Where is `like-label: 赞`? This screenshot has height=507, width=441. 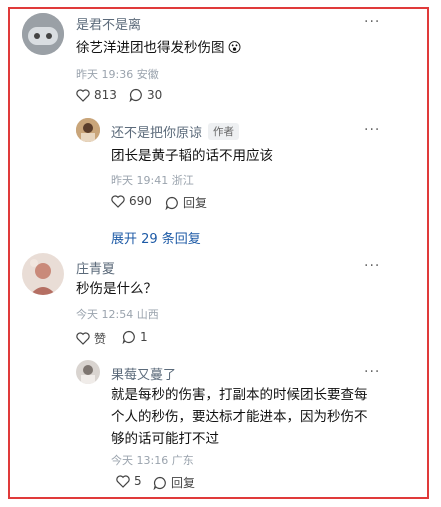 like-label: 赞 is located at coordinates (100, 339).